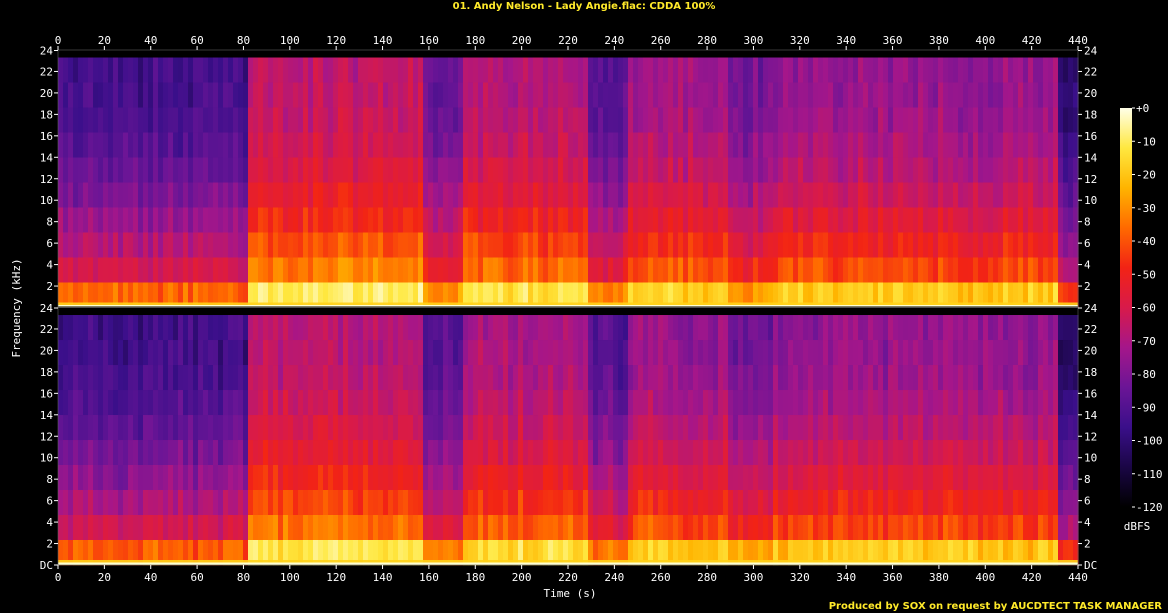 Image resolution: width=1168 pixels, height=613 pixels. What do you see at coordinates (1149, 507) in the screenshot?
I see `colorbar-tick-label: -120` at bounding box center [1149, 507].